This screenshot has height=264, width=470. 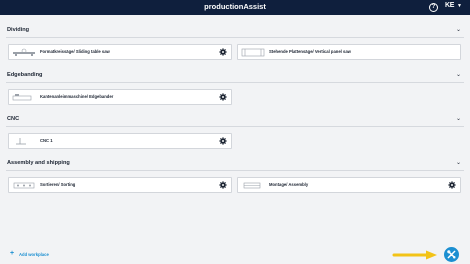 I want to click on app-title: productionAssist, so click(x=235, y=6).